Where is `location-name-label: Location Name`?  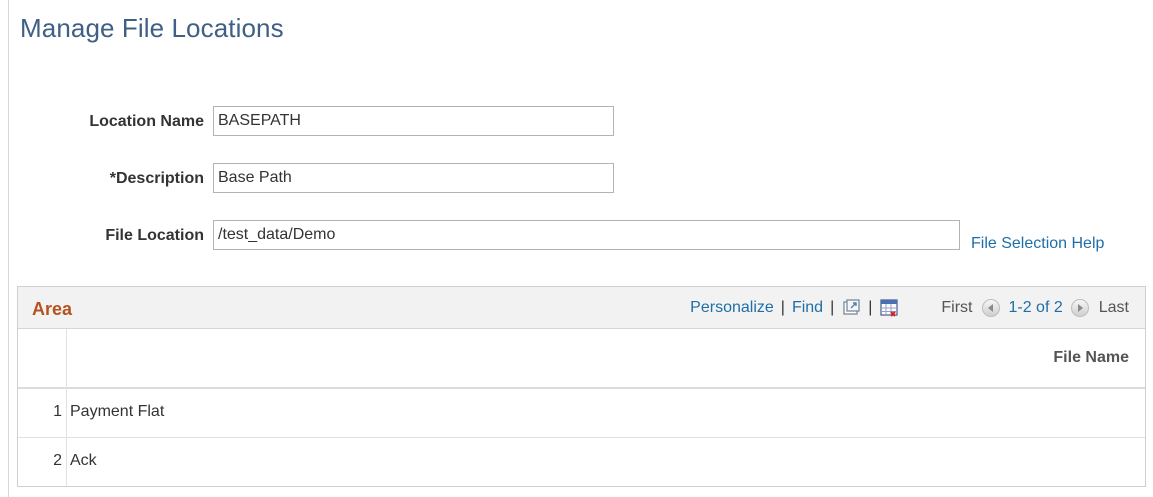 location-name-label: Location Name is located at coordinates (146, 121).